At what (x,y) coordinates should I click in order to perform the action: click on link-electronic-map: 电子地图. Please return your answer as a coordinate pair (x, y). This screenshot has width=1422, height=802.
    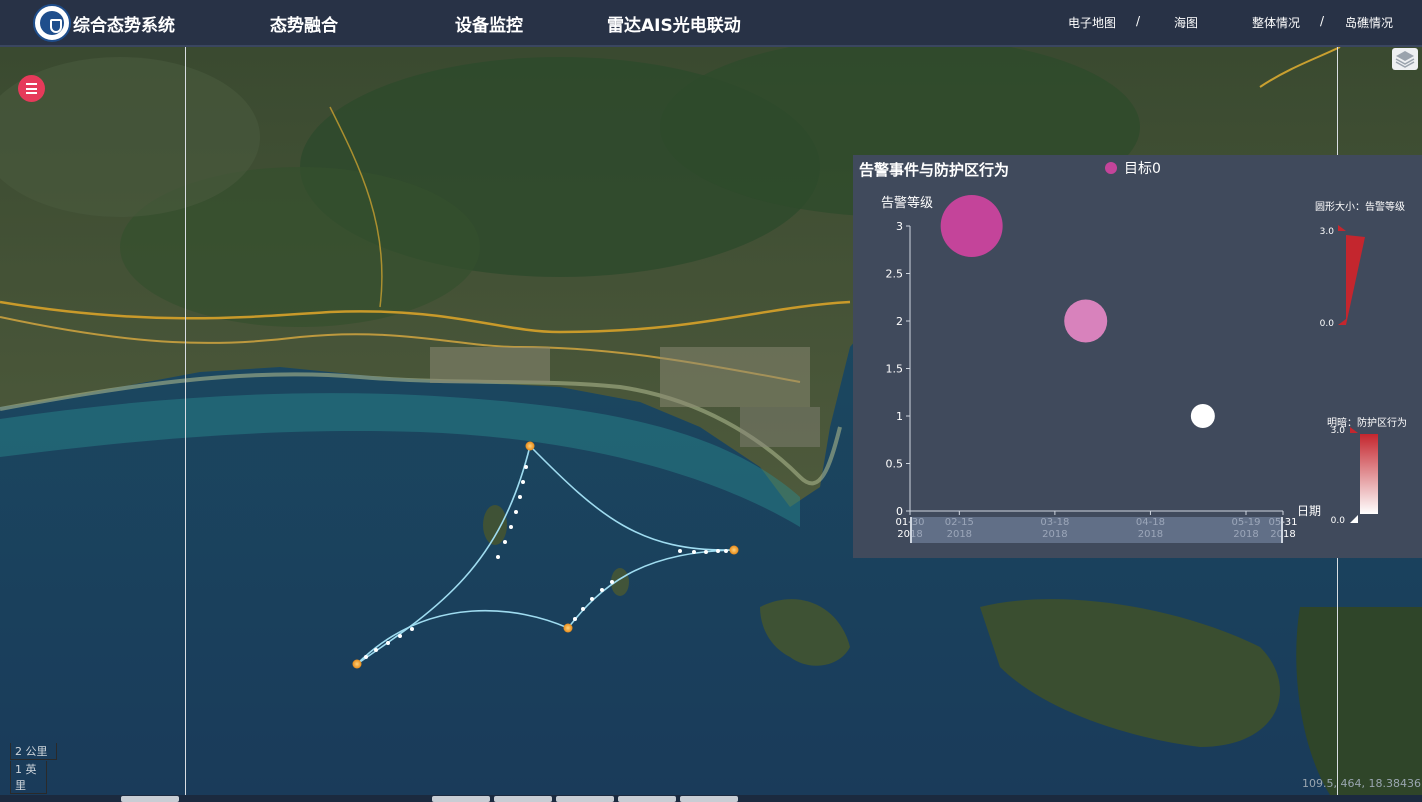
    Looking at the image, I should click on (1092, 22).